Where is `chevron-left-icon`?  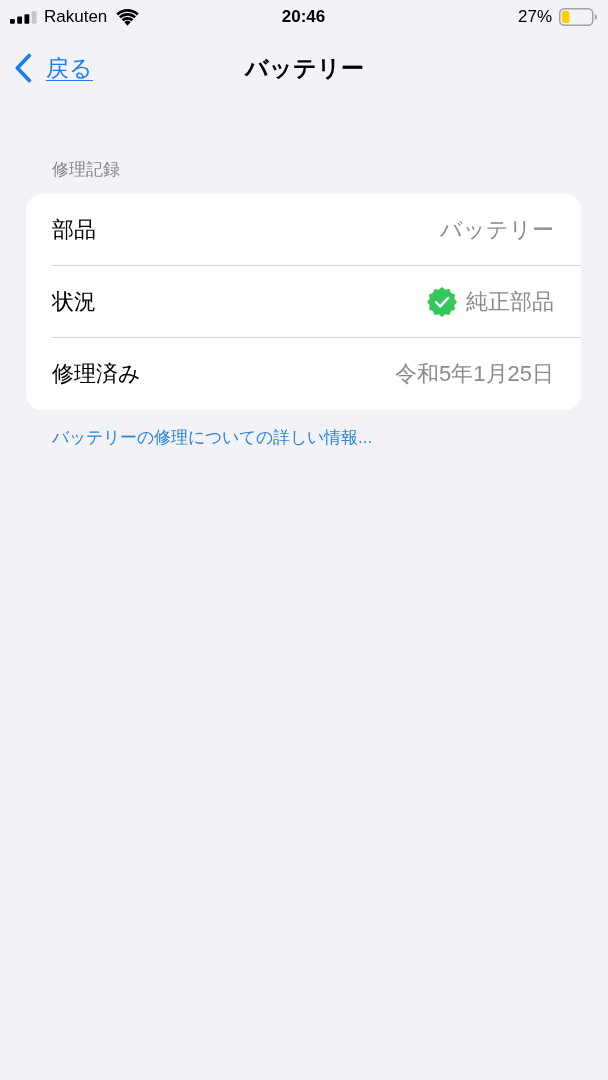 chevron-left-icon is located at coordinates (23, 68).